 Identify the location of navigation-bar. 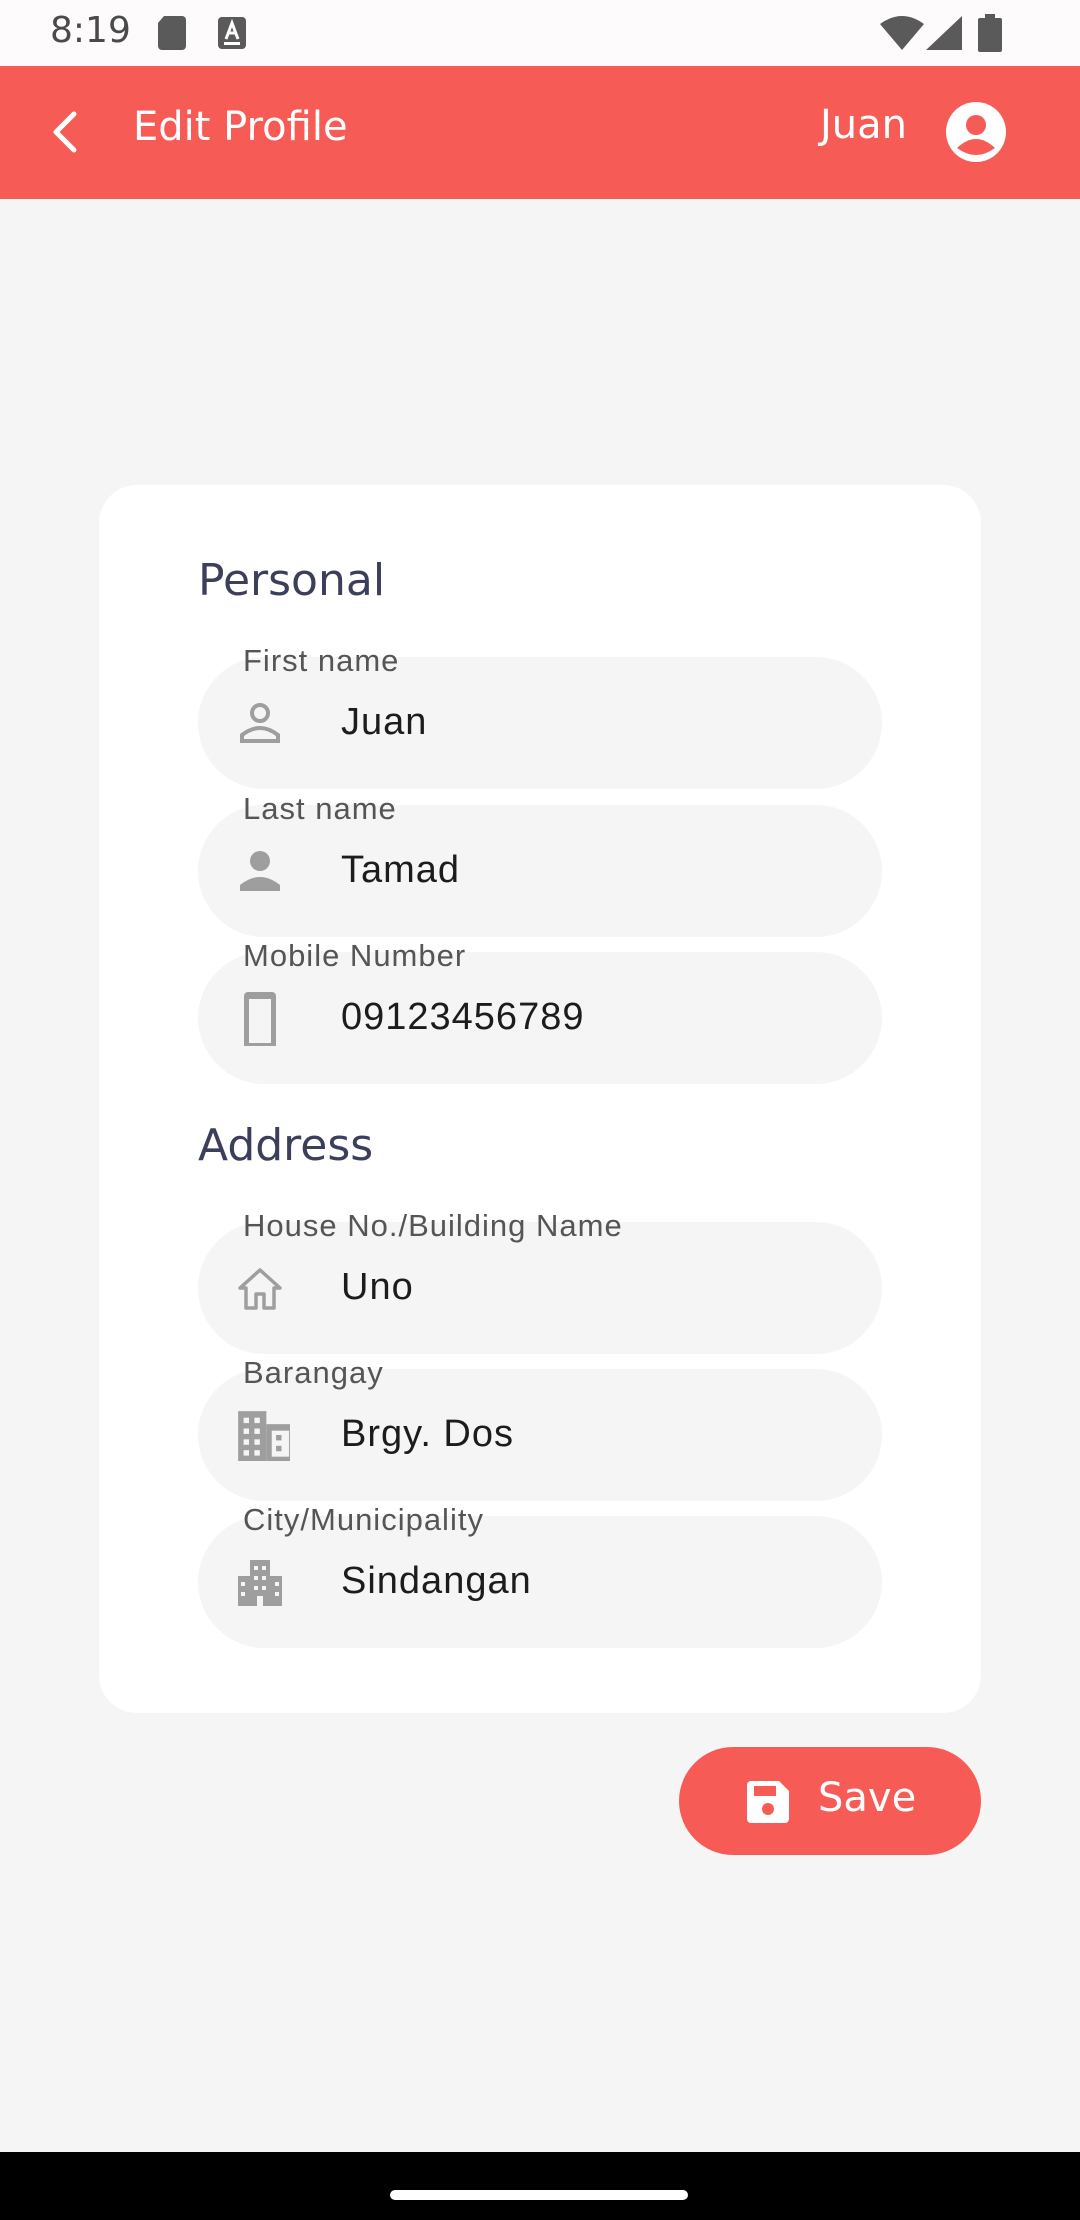
(540, 2186).